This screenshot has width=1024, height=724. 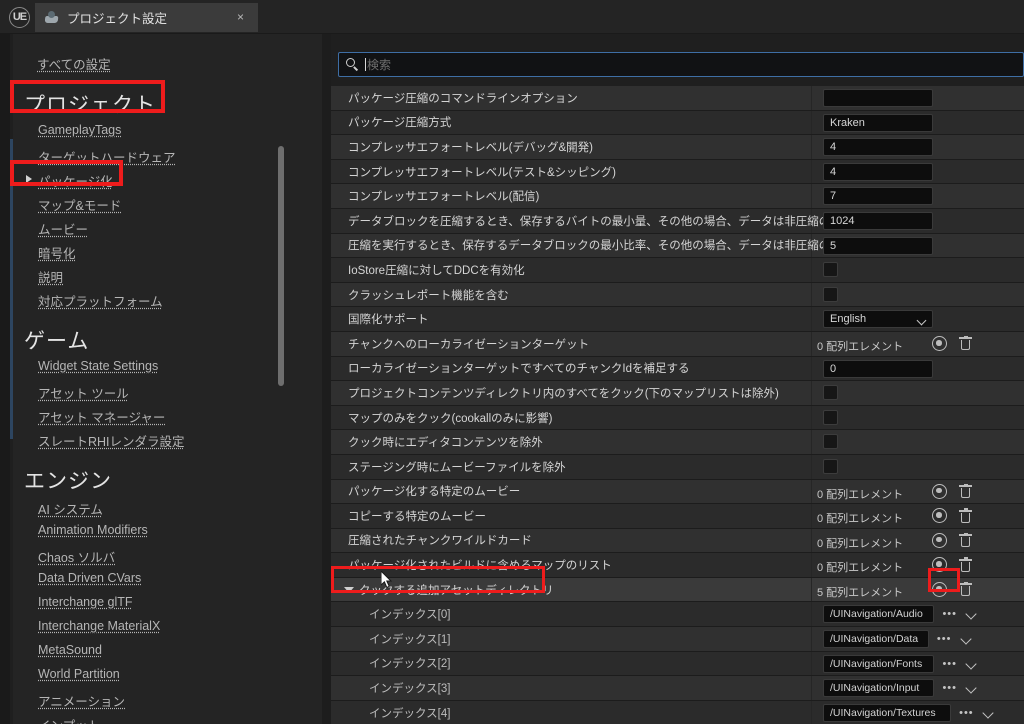 What do you see at coordinates (99, 626) in the screenshot?
I see `sidebar-item-2-5: Interchange MaterialX` at bounding box center [99, 626].